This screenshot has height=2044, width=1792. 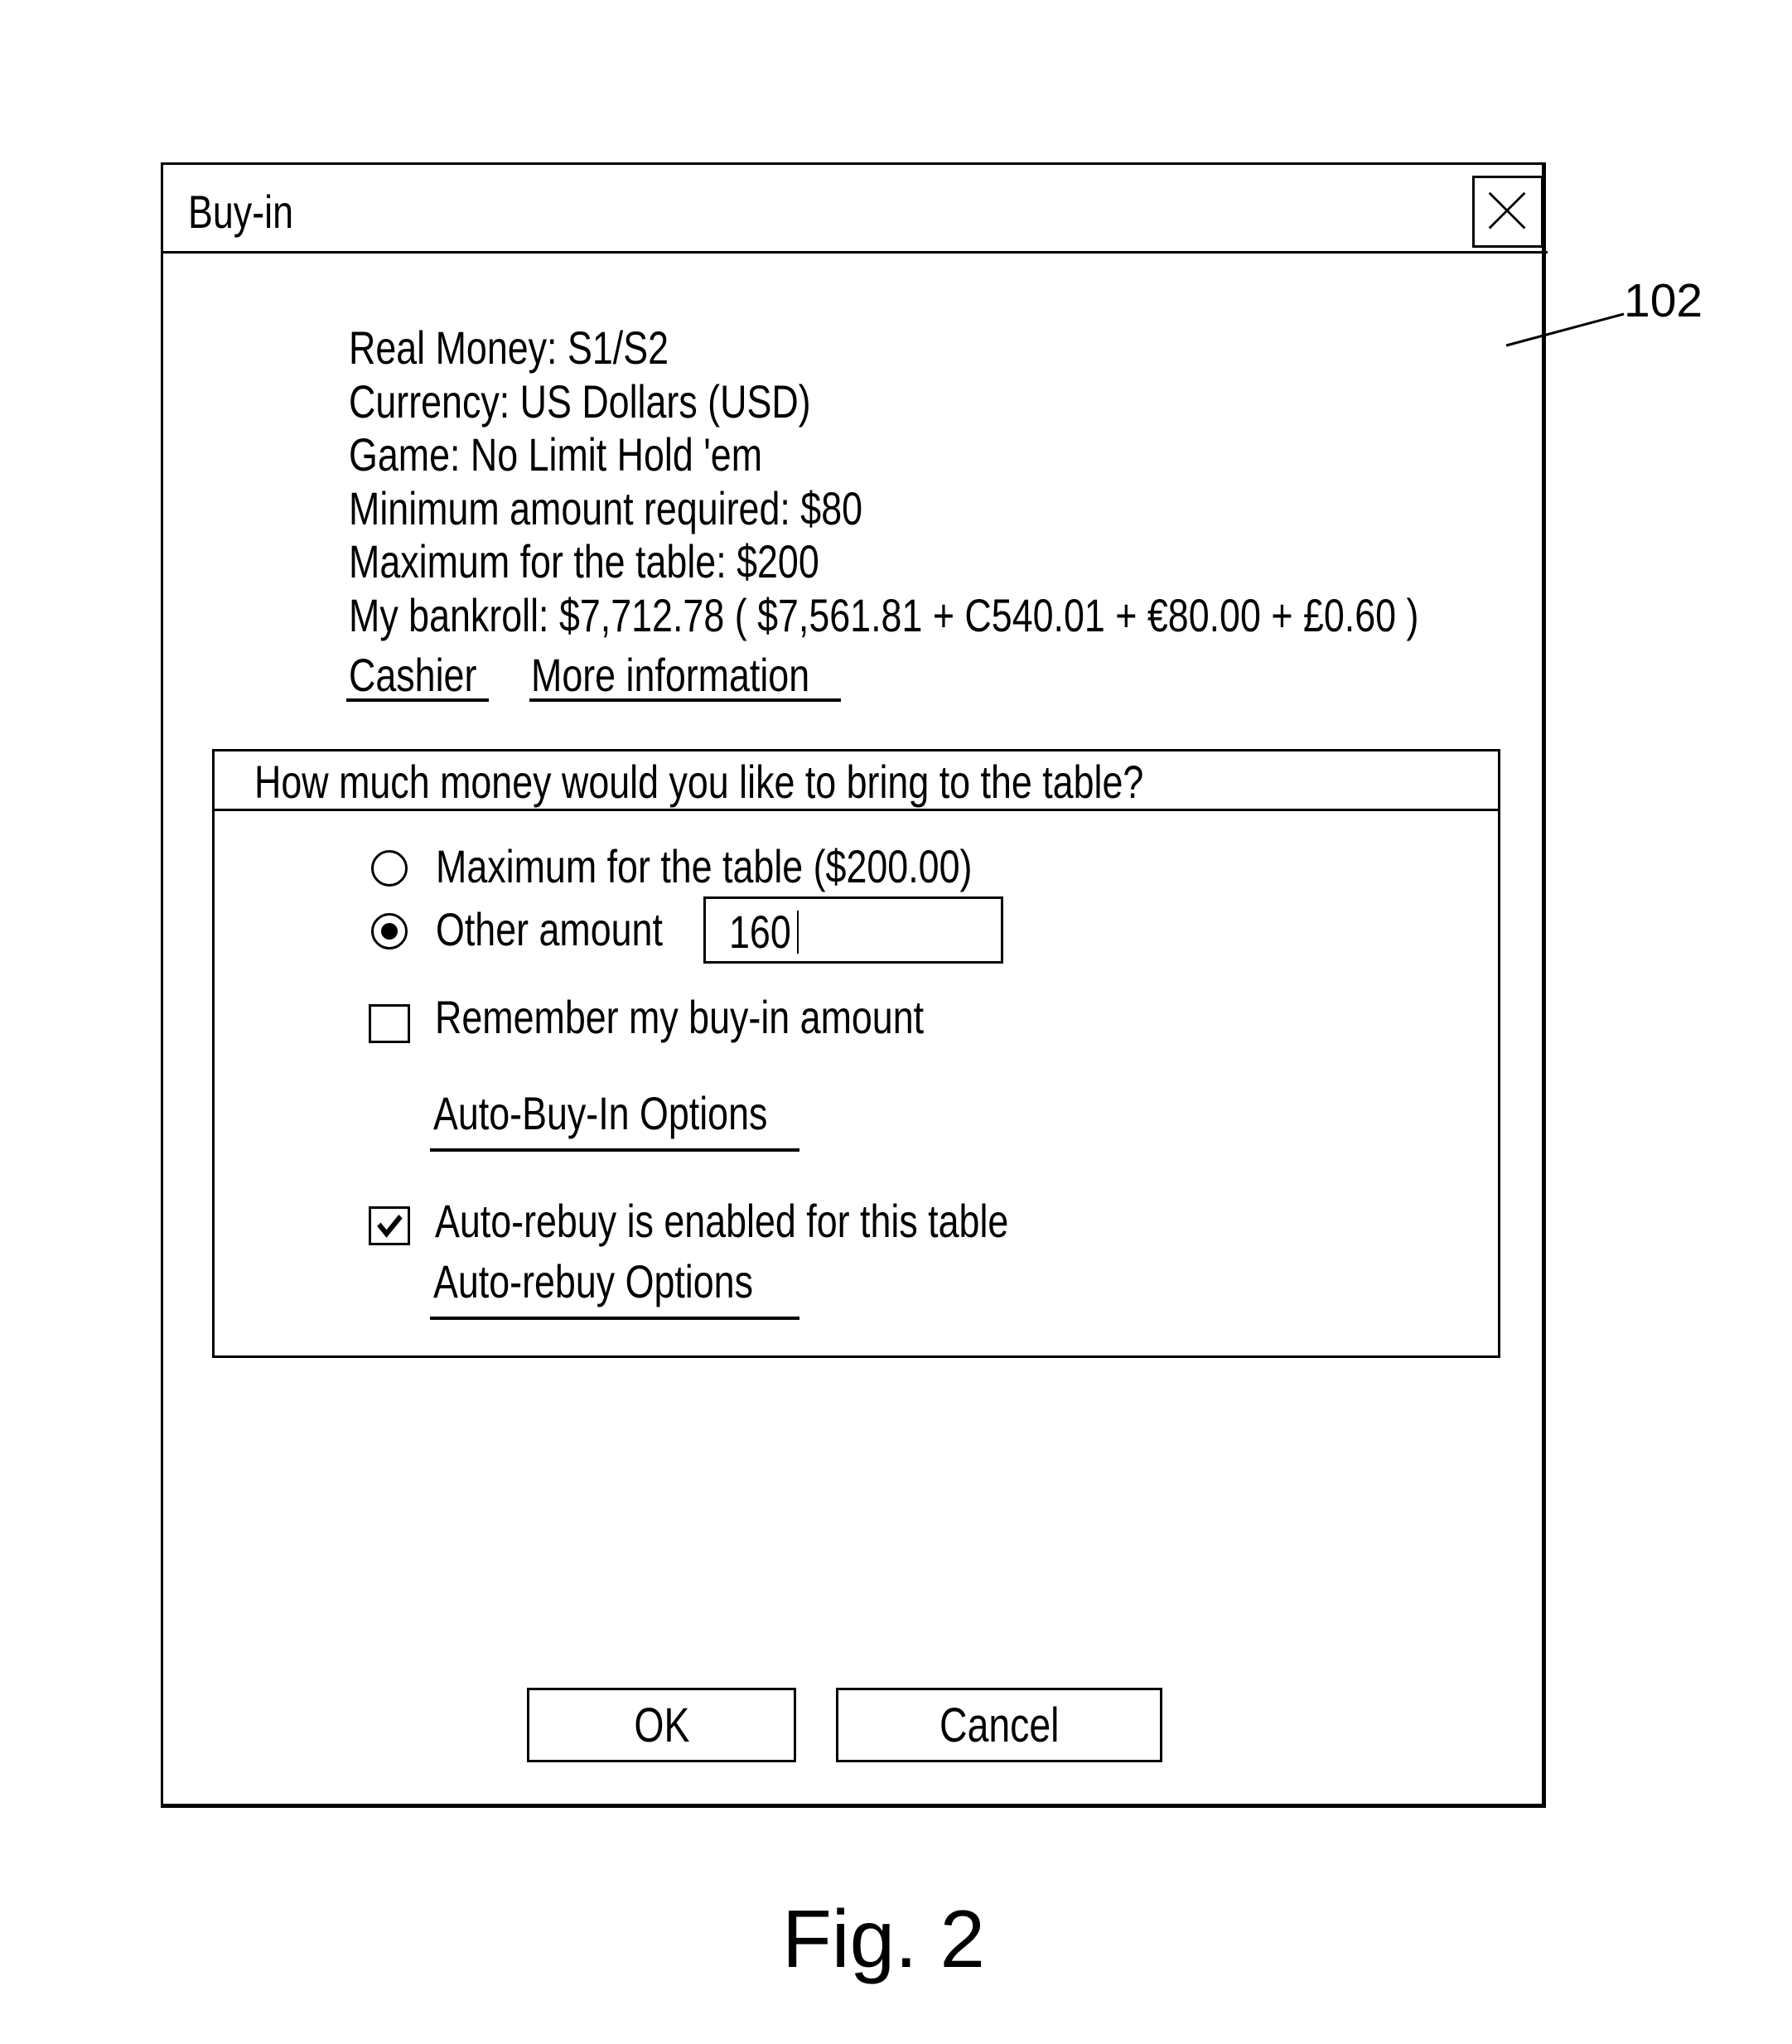 What do you see at coordinates (412, 675) in the screenshot?
I see `cashier-link: Cashier` at bounding box center [412, 675].